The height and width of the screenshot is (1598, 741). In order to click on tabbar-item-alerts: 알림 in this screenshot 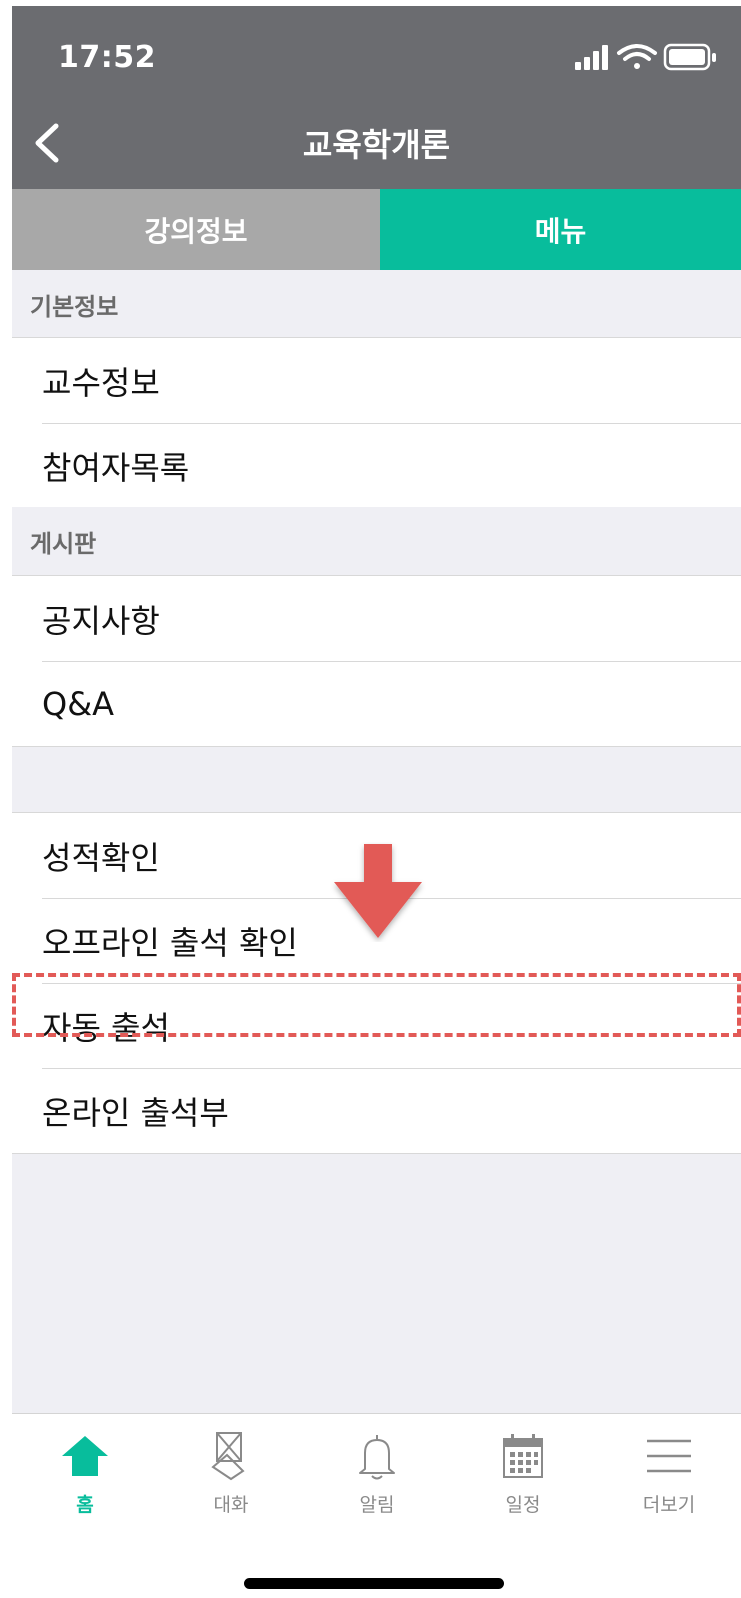, I will do `click(377, 1472)`.